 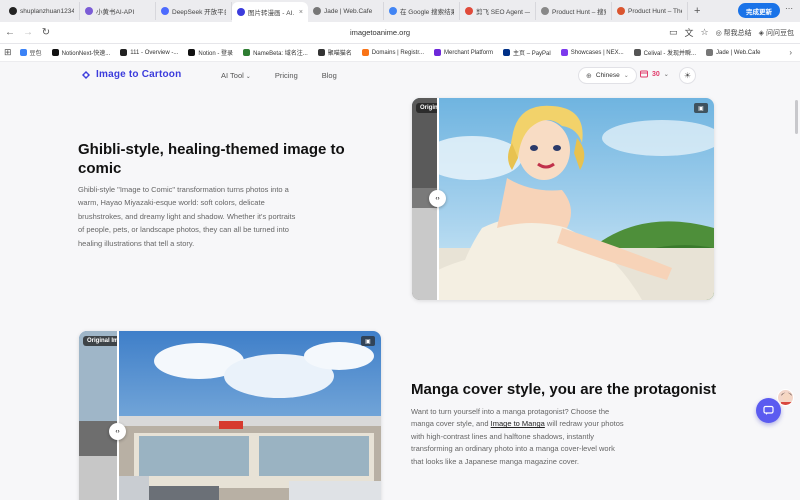 I want to click on language-select: ⊕ Chinese ⌄, so click(x=607, y=75).